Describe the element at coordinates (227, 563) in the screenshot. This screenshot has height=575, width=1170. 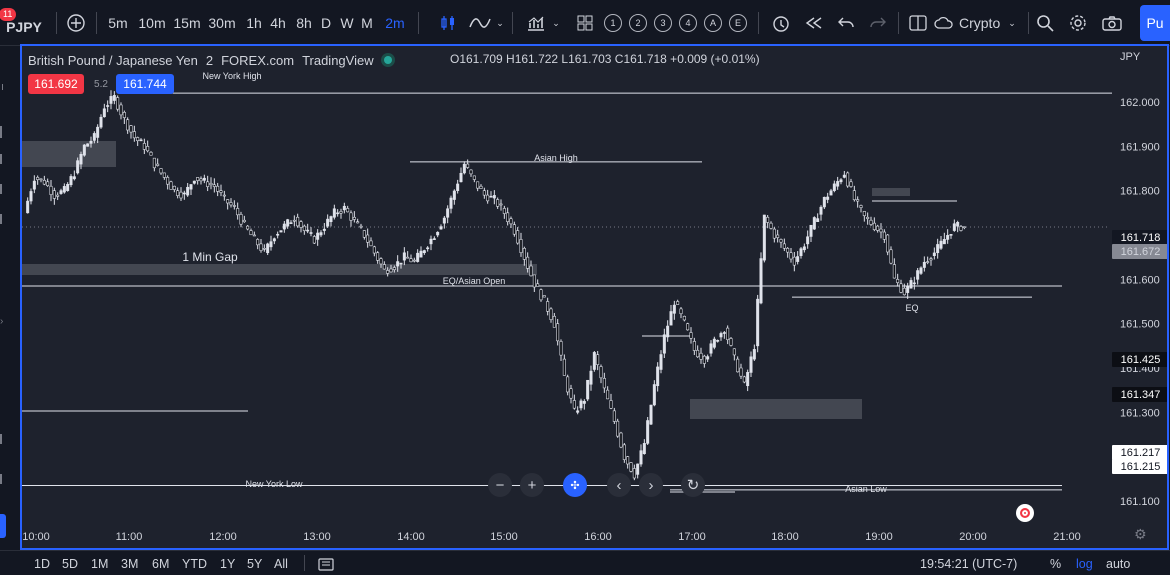
I see `range-1y-button: 1Y` at that location.